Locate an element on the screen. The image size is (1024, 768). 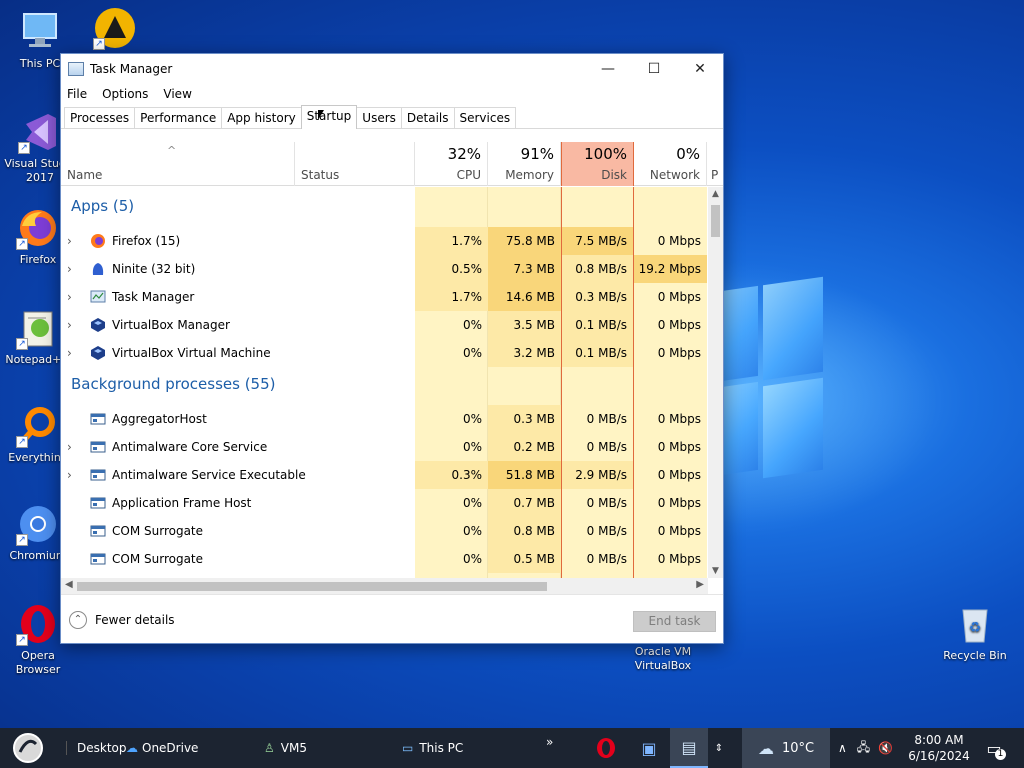
chevron-up-icon: ∧ is located at coordinates (842, 748).